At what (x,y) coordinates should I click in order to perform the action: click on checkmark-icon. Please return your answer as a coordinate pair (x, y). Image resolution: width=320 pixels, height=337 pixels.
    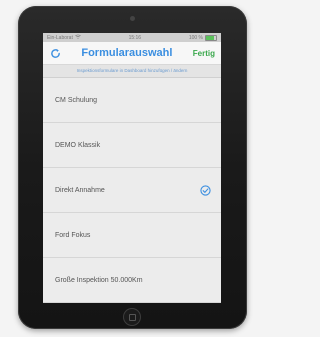
    Looking at the image, I should click on (205, 190).